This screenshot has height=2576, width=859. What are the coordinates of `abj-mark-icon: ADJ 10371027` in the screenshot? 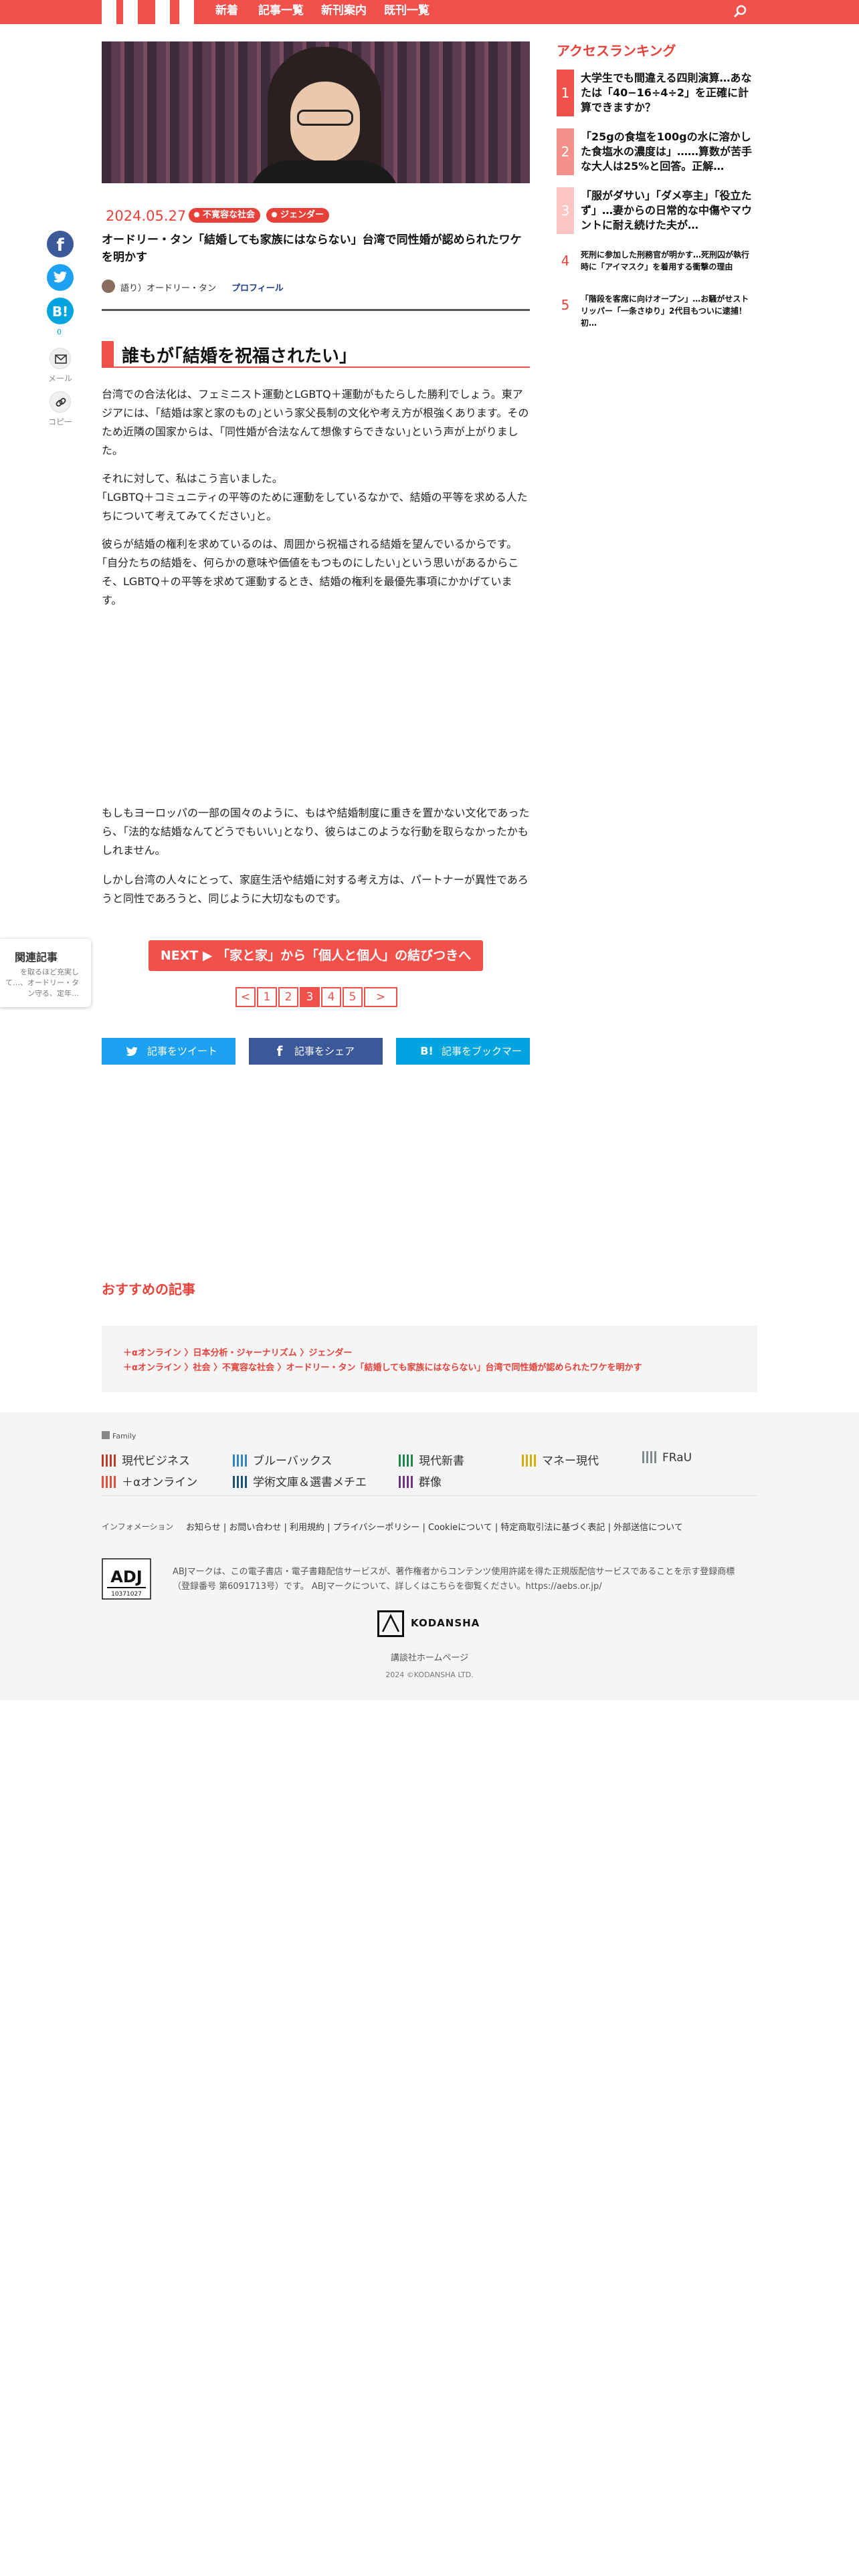 It's located at (127, 1579).